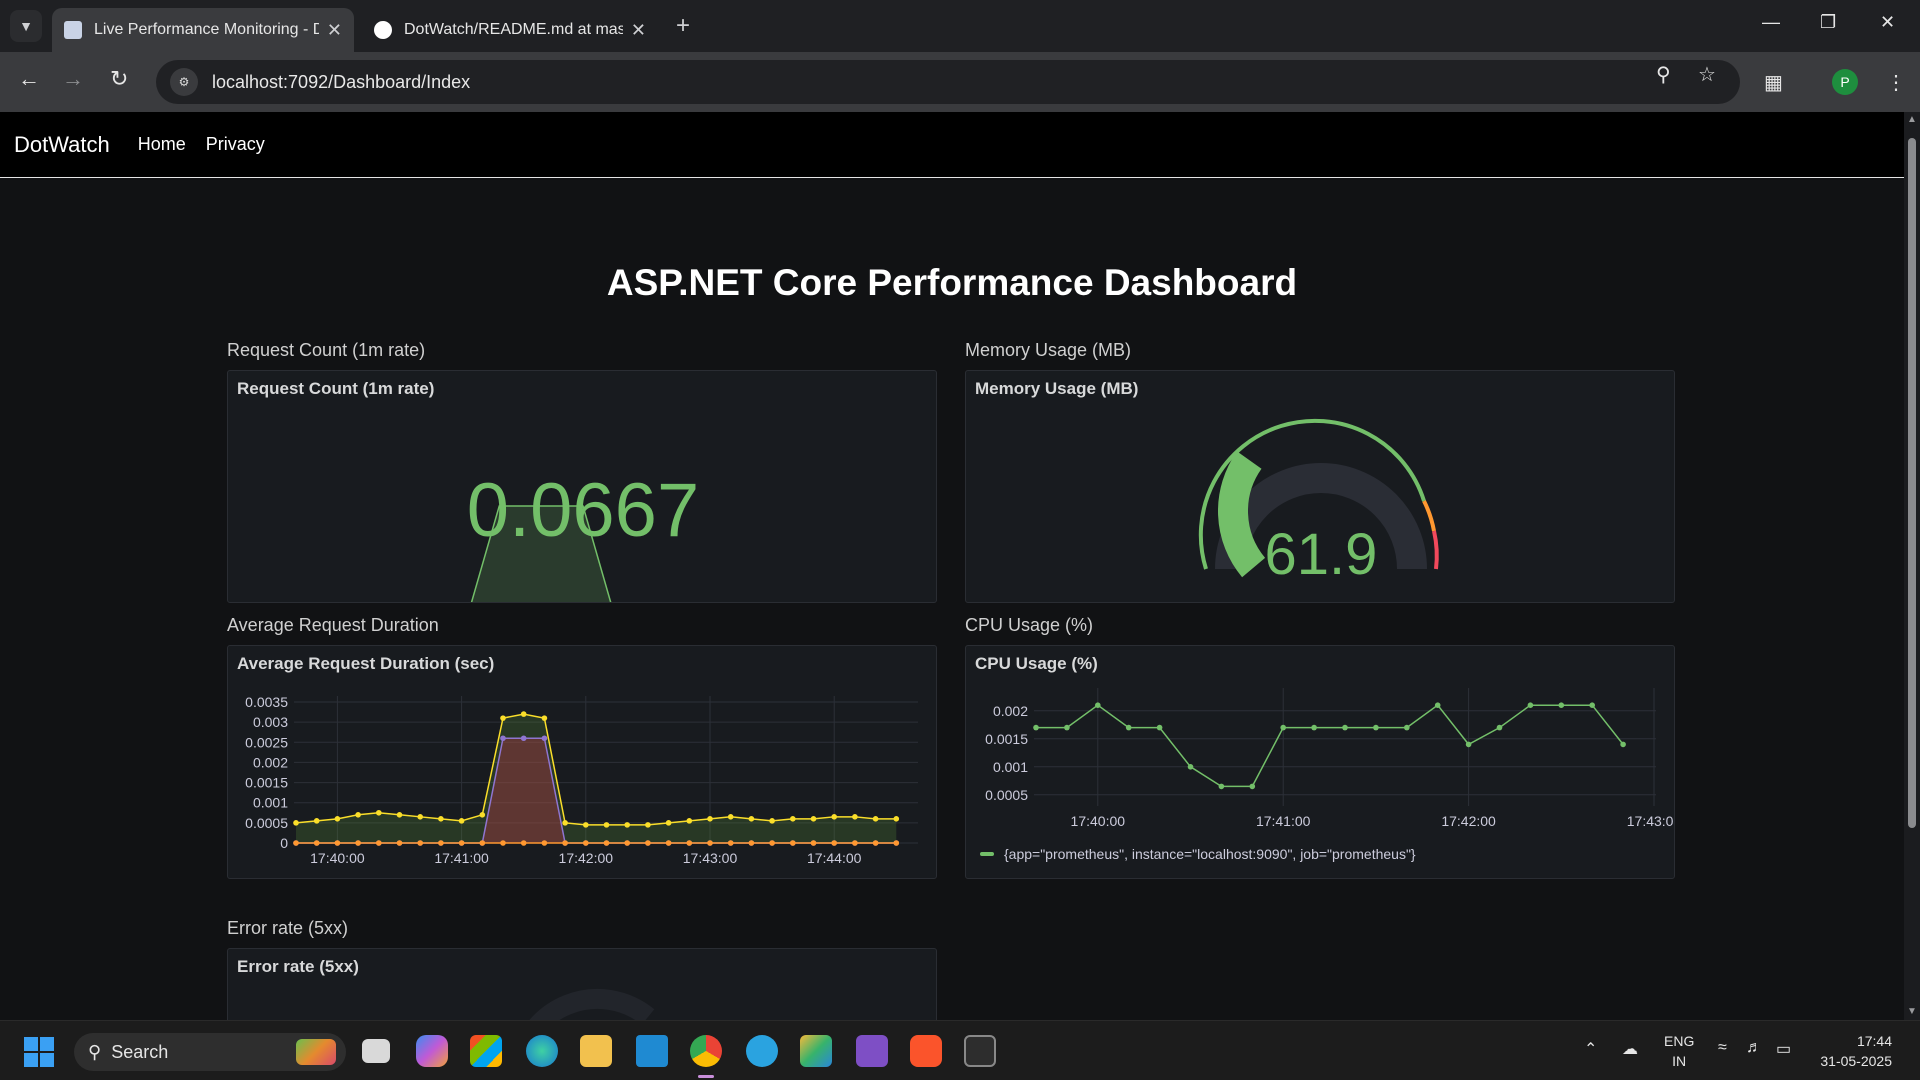 The height and width of the screenshot is (1080, 1920). Describe the element at coordinates (486, 1051) in the screenshot. I see `microsoft-store-icon` at that location.